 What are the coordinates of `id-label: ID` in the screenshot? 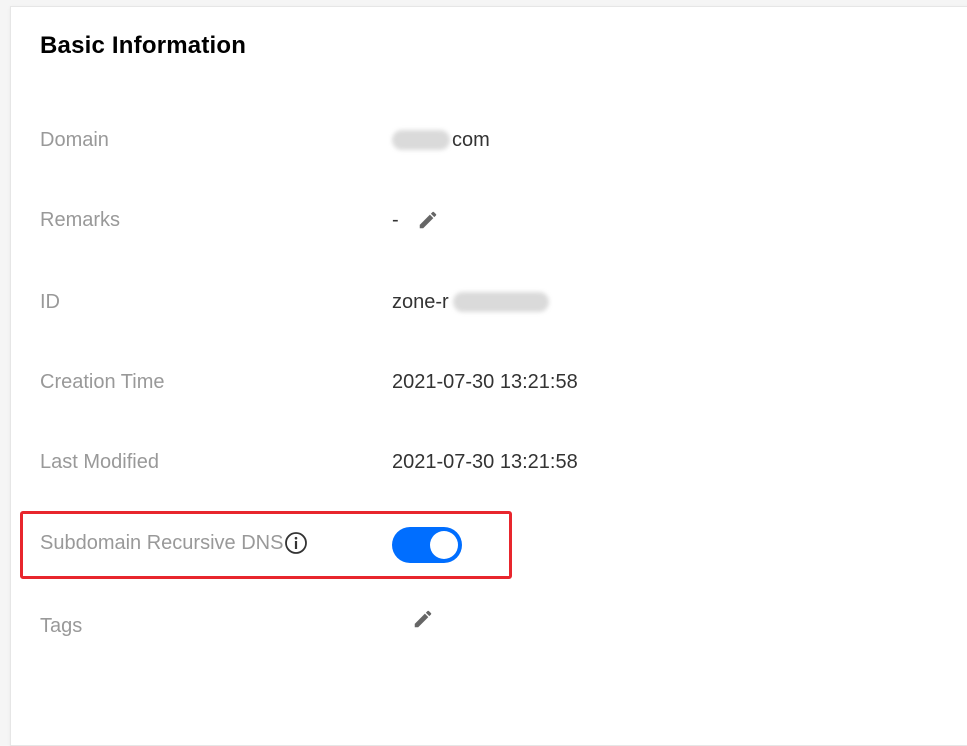 It's located at (50, 302).